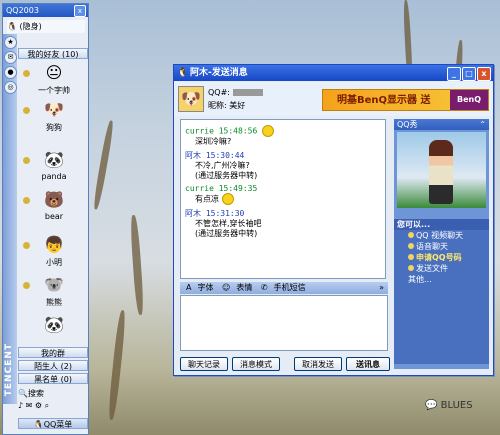 Image resolution: width=500 pixels, height=435 pixels. What do you see at coordinates (47, 405) in the screenshot?
I see `search-icon: ⌕` at bounding box center [47, 405].